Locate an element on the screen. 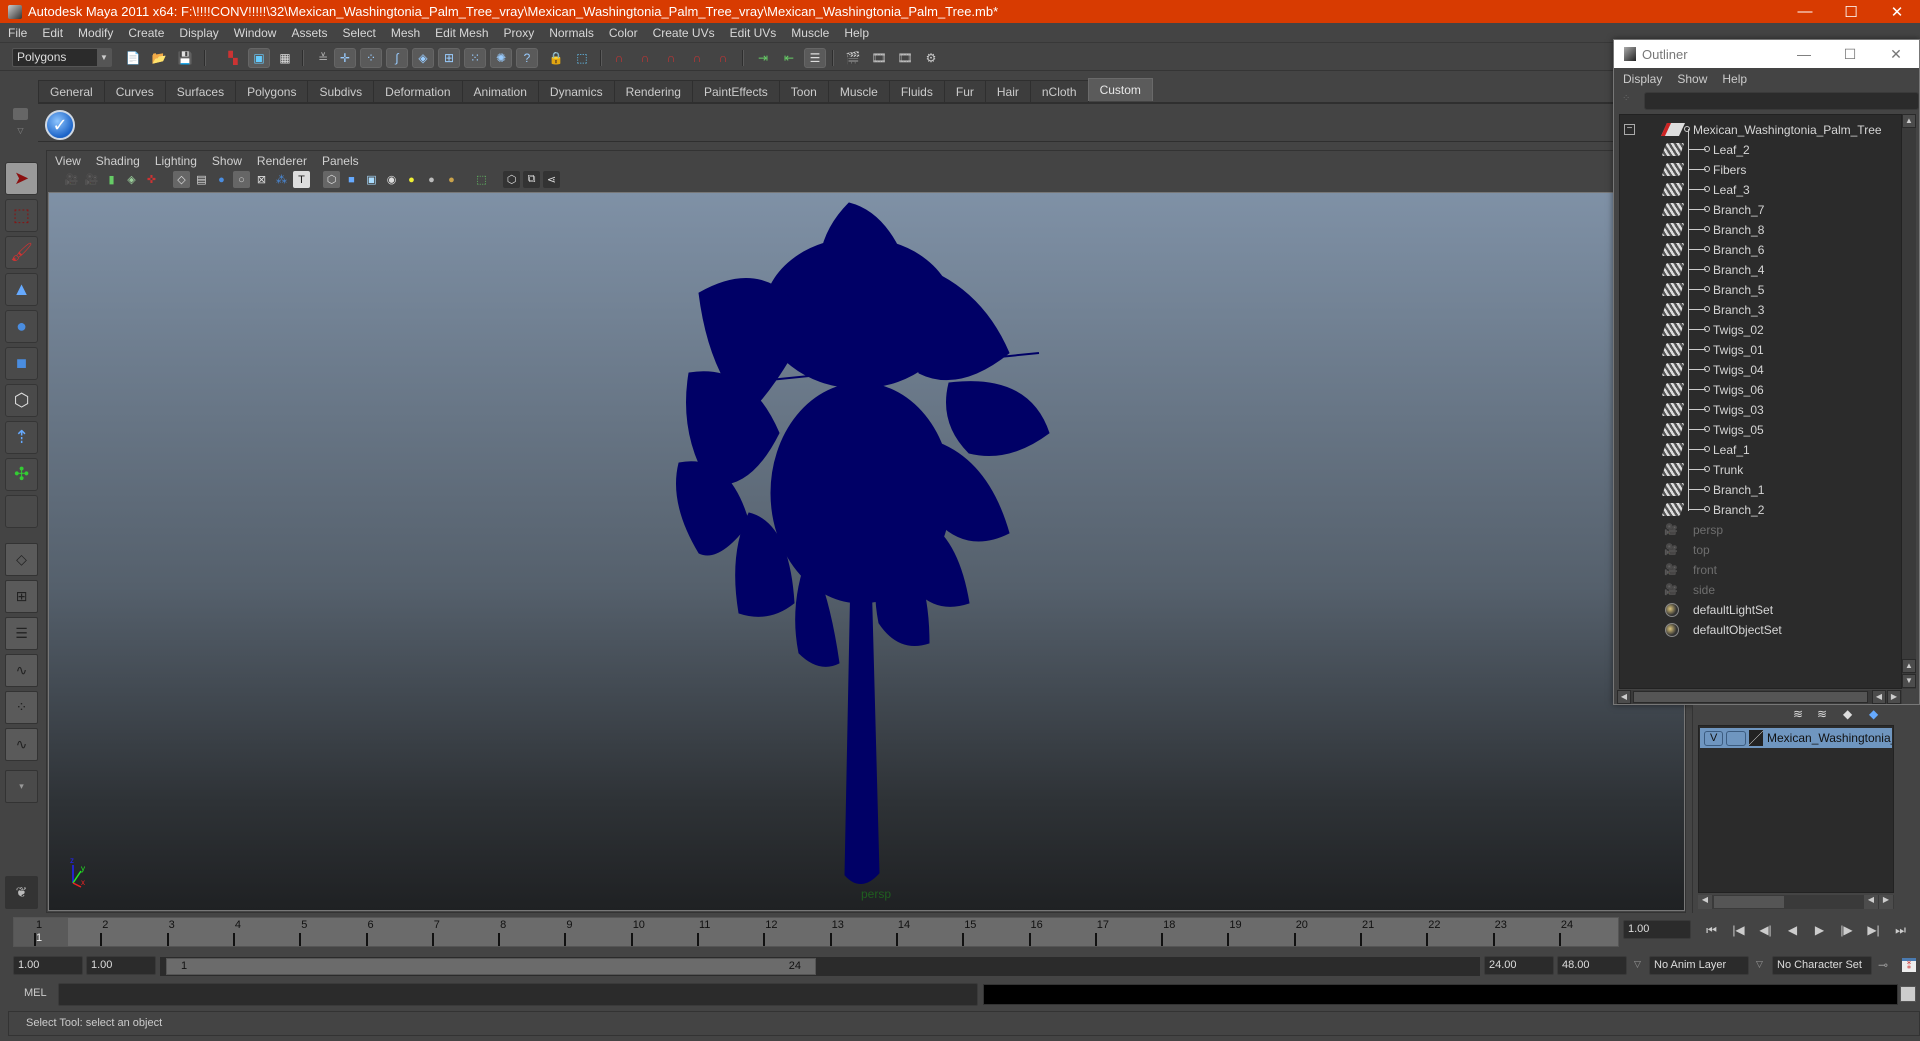 Image resolution: width=1920 pixels, height=1041 pixels. scroll-right-icon: ▶ is located at coordinates (1886, 902).